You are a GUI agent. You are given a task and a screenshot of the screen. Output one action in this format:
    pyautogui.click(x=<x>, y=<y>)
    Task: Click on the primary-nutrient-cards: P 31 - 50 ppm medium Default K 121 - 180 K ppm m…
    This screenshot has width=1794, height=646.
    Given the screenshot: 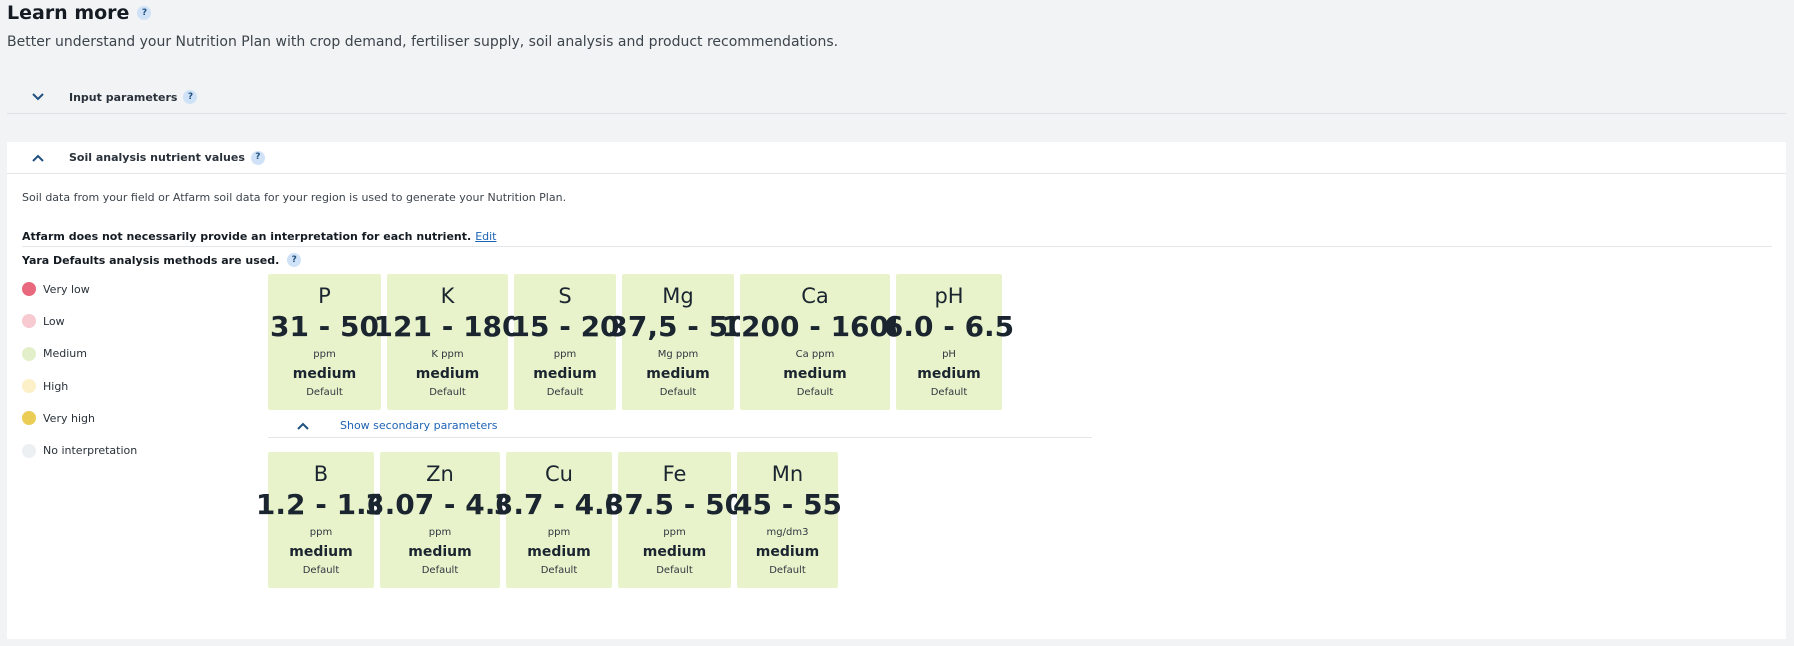 What is the action you would take?
    pyautogui.click(x=641, y=342)
    